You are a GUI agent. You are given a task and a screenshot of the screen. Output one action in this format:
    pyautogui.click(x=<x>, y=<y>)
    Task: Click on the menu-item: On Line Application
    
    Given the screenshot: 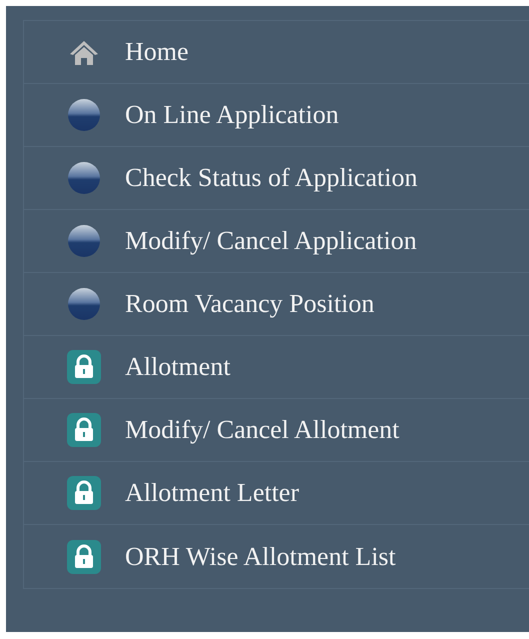 What is the action you would take?
    pyautogui.click(x=232, y=115)
    